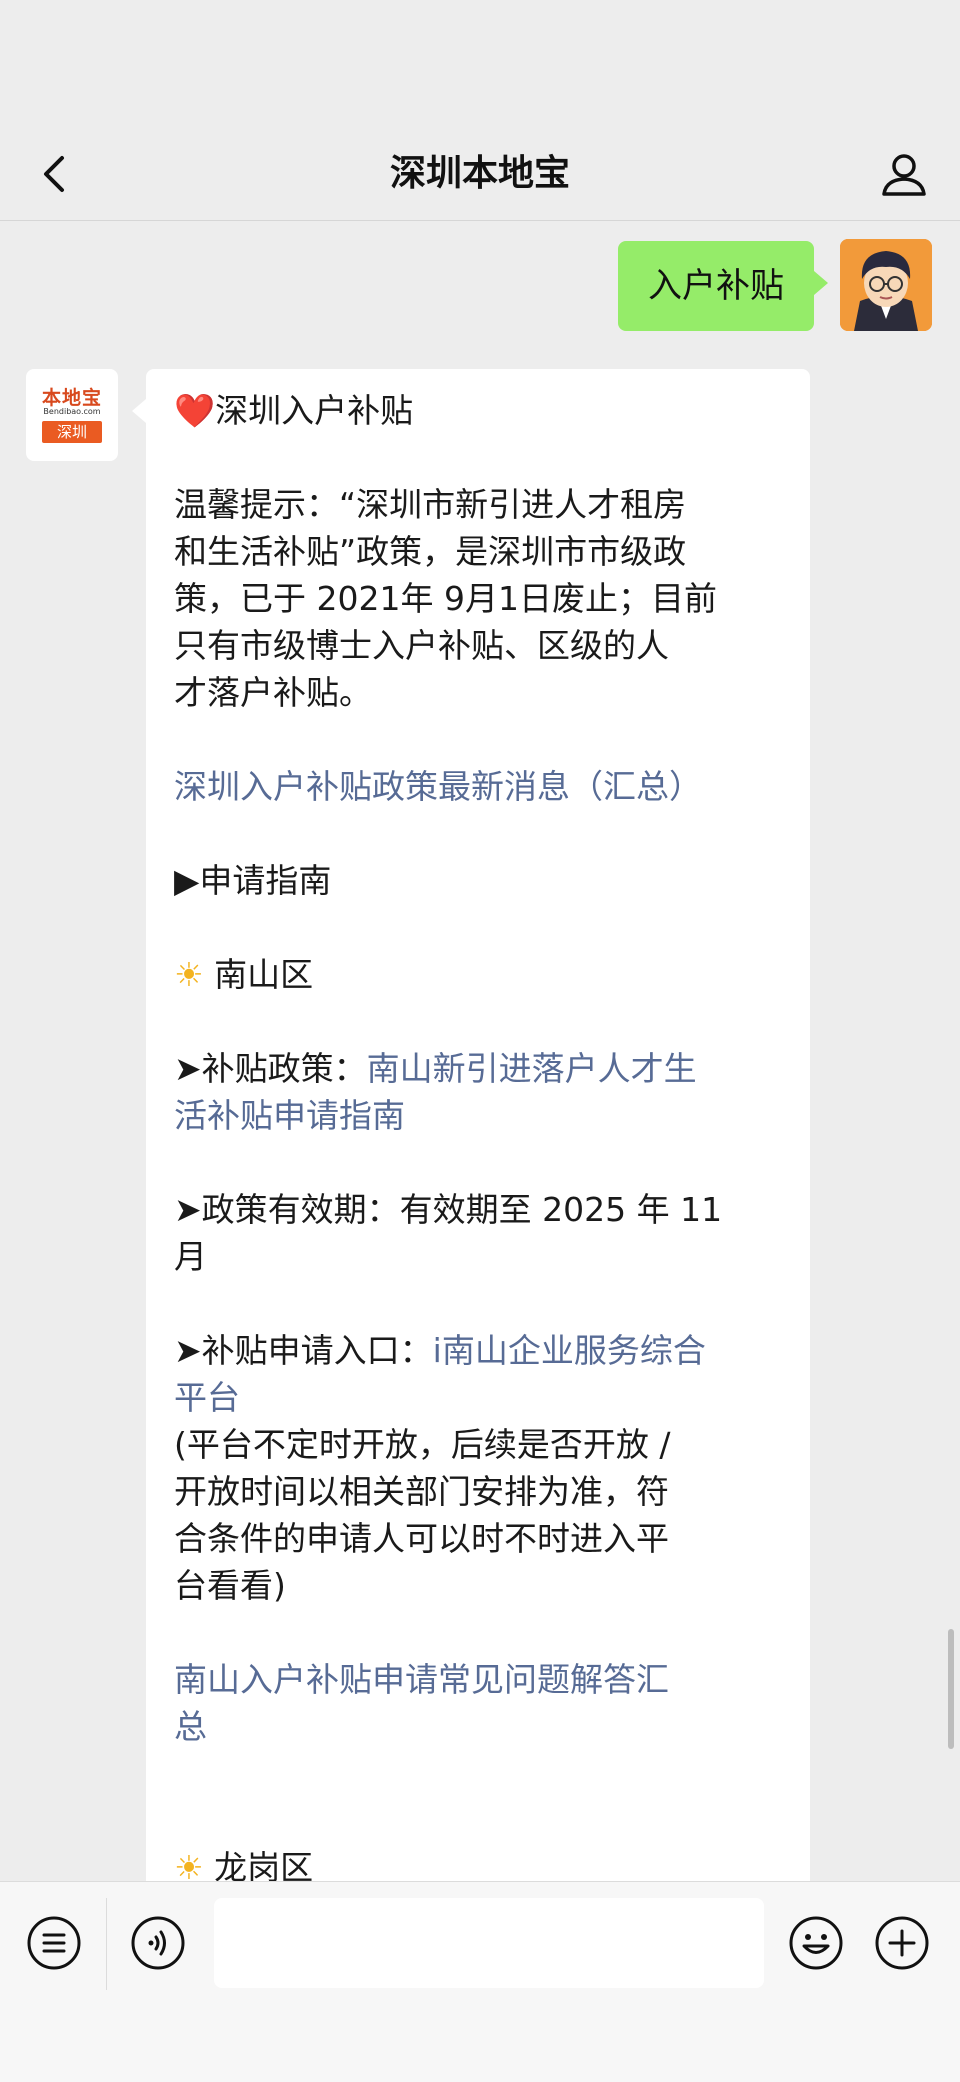 The height and width of the screenshot is (2082, 960). What do you see at coordinates (244, 974) in the screenshot?
I see `district-heading: ☀ 南山区` at bounding box center [244, 974].